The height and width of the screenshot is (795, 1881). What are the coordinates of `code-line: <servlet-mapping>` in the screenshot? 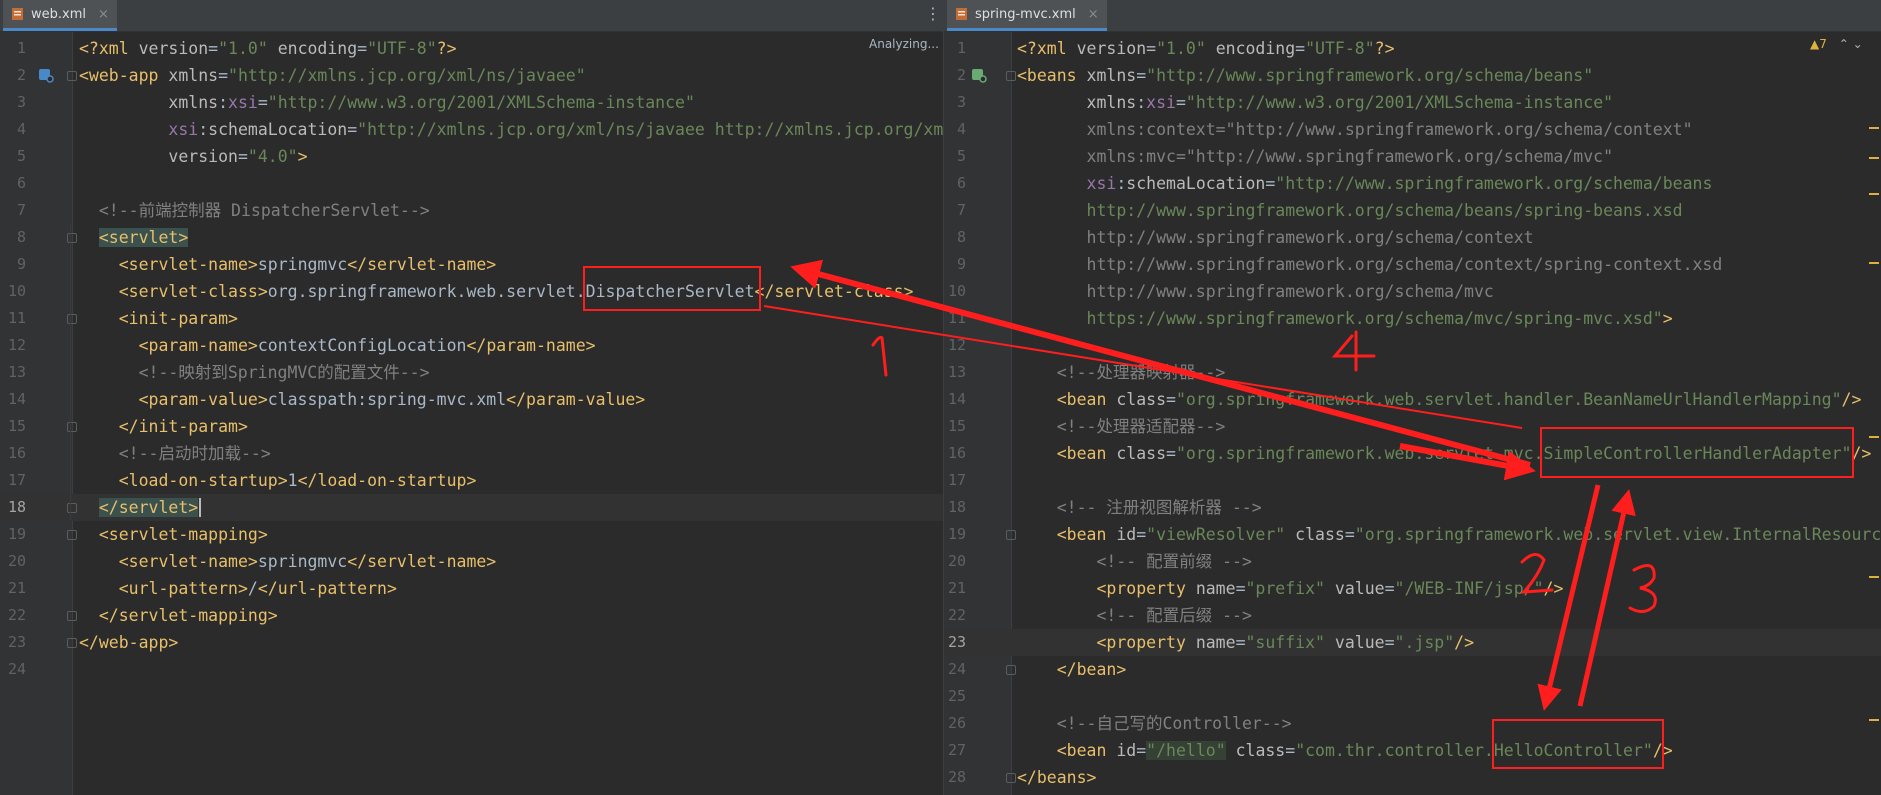 It's located at (173, 534).